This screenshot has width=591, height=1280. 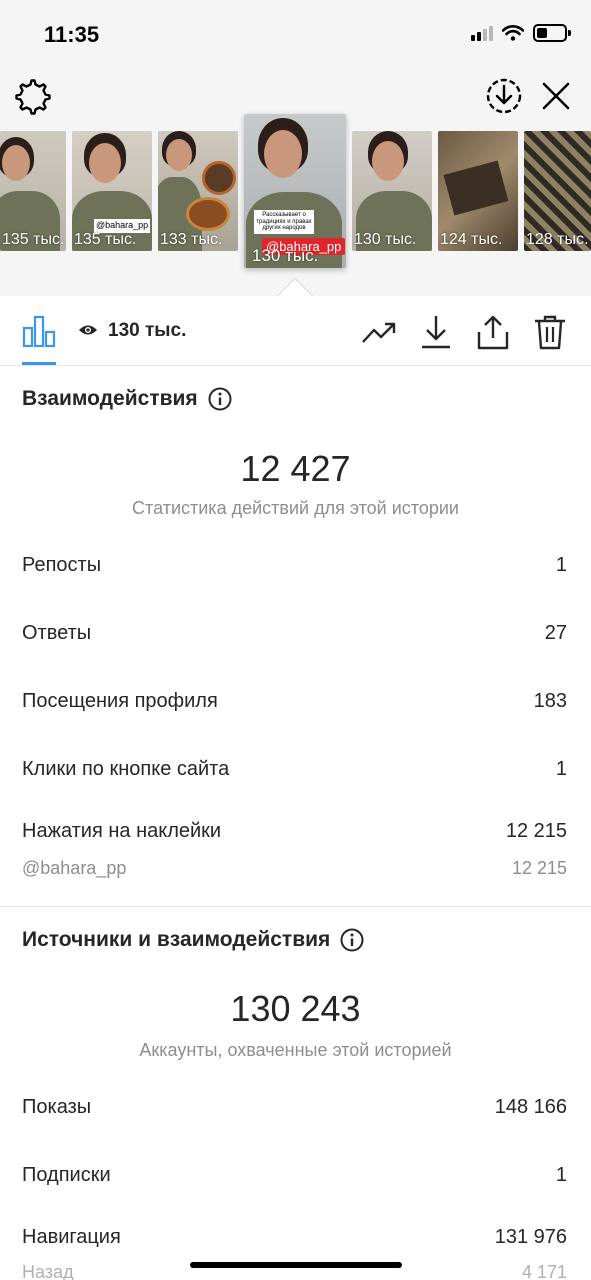 I want to click on section-divider, so click(x=295, y=906).